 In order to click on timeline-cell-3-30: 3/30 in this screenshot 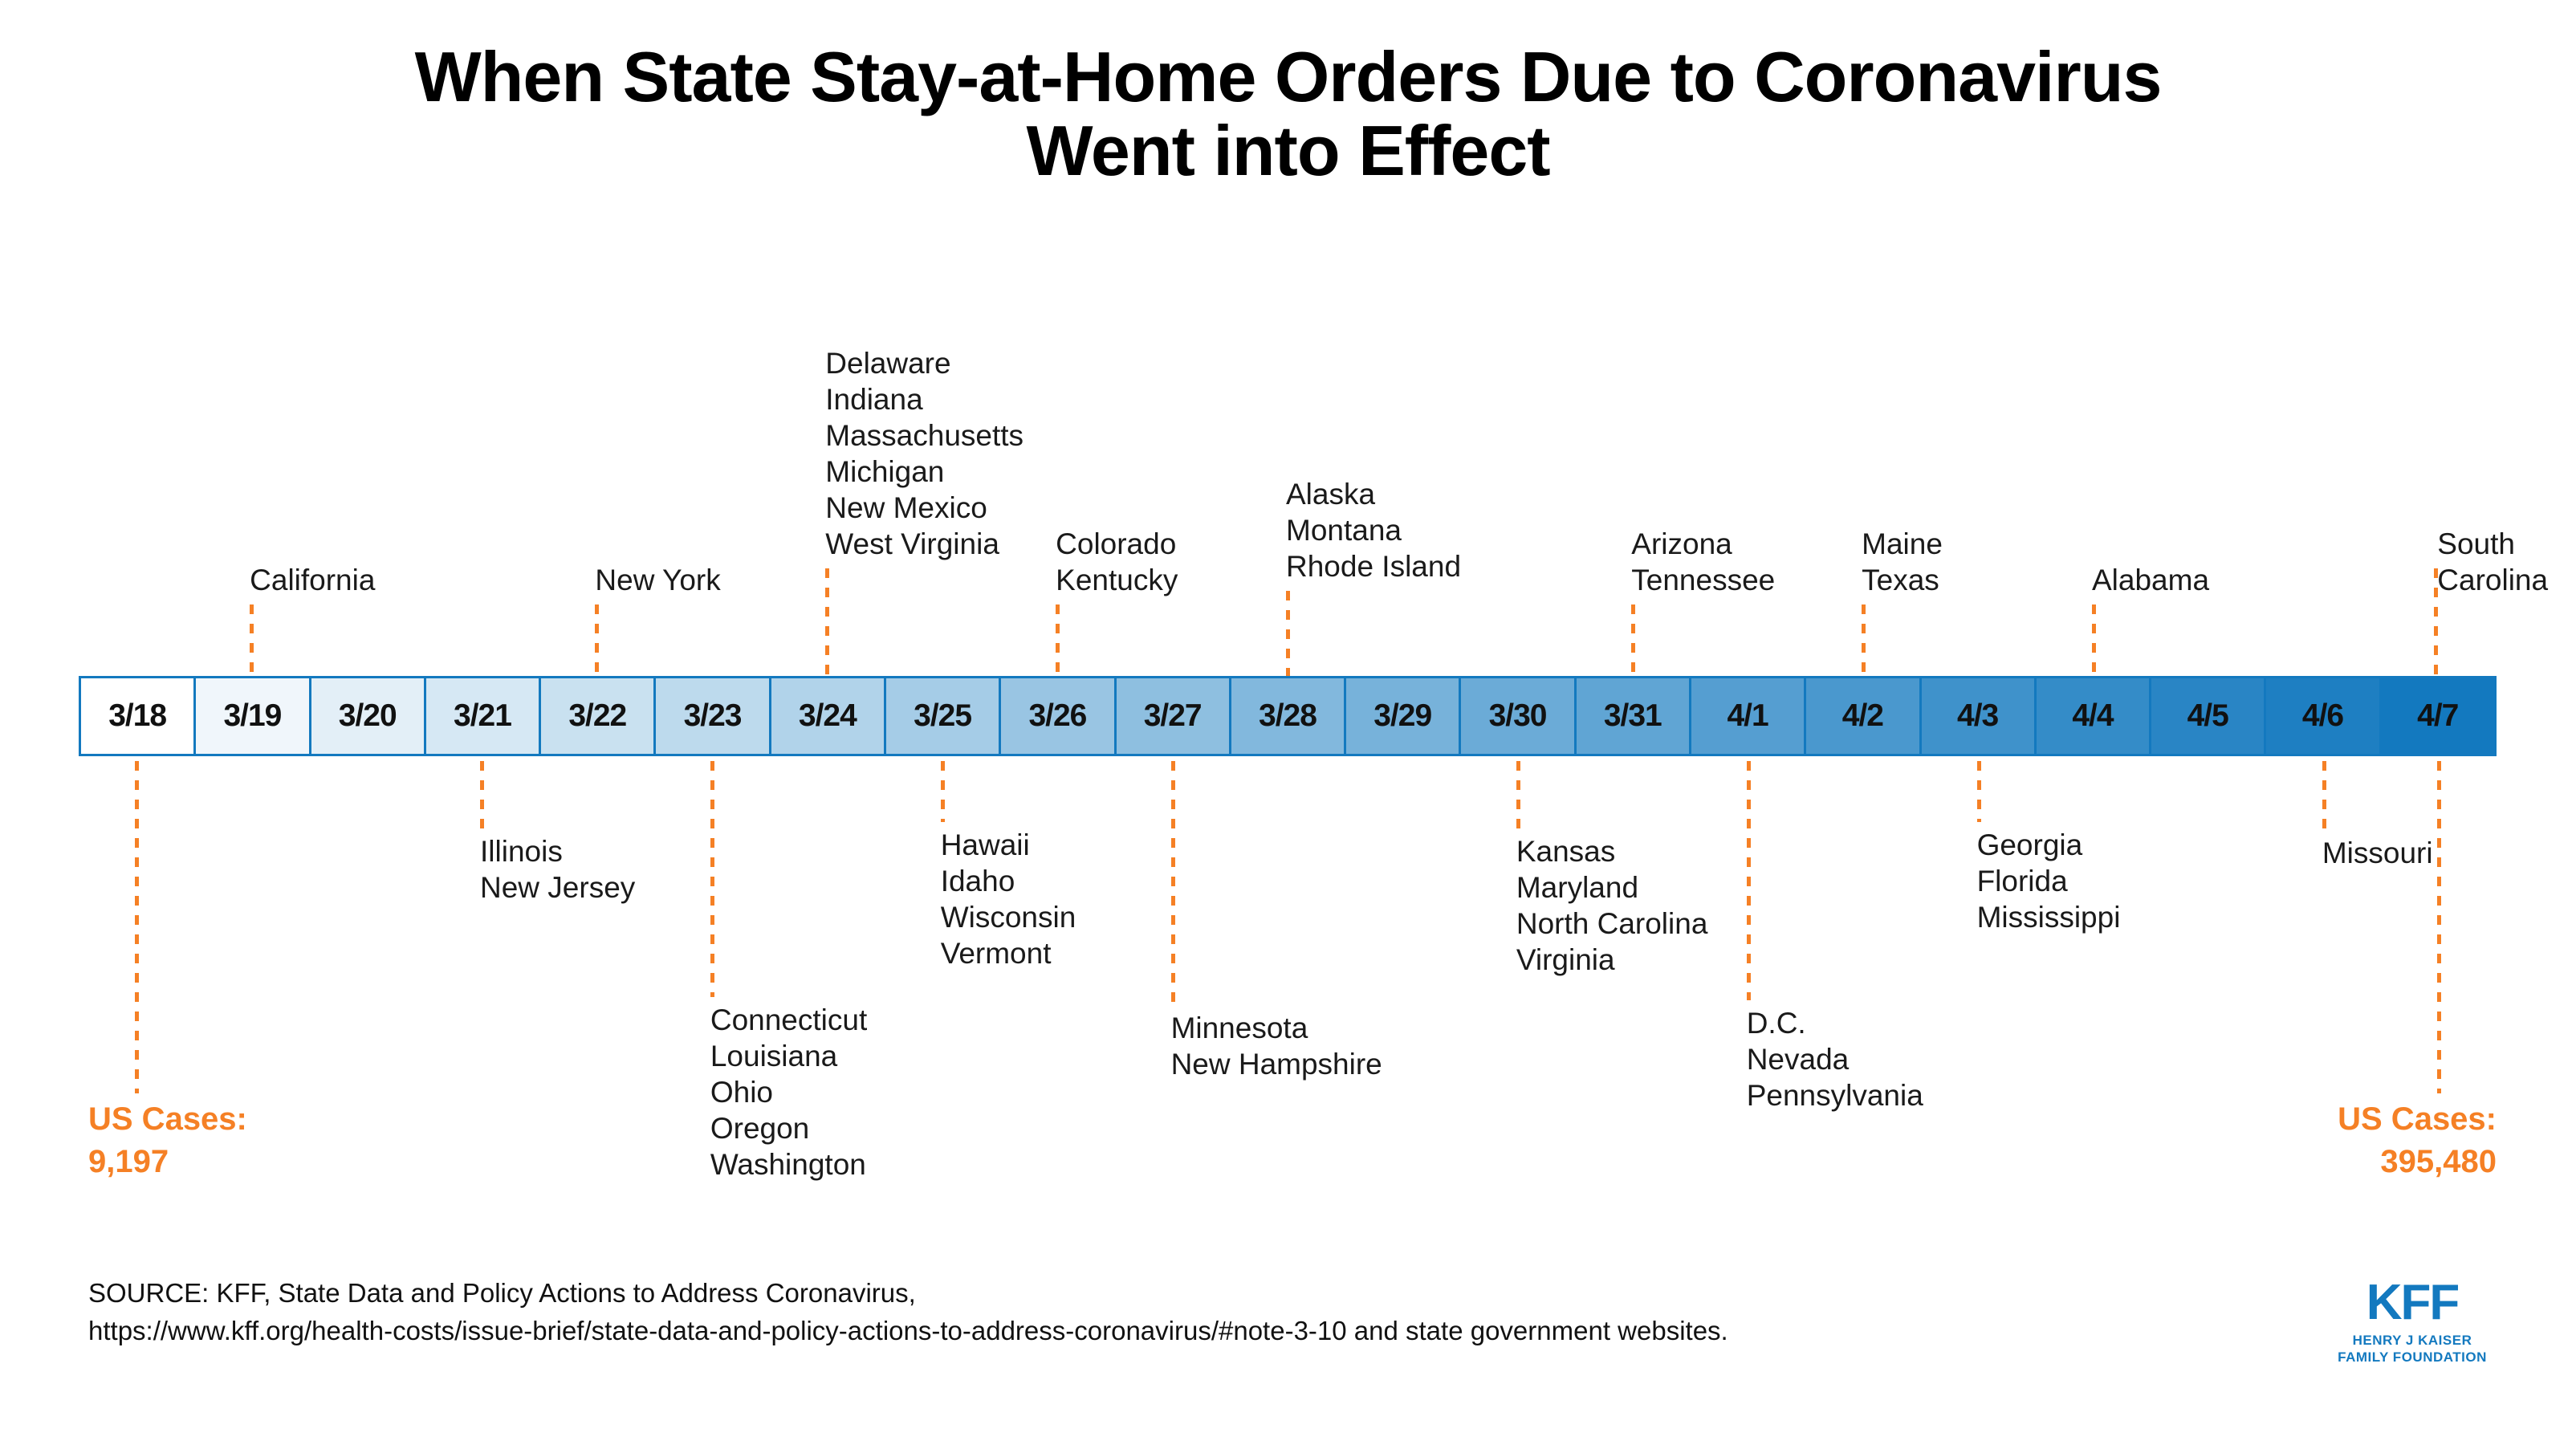, I will do `click(1519, 716)`.